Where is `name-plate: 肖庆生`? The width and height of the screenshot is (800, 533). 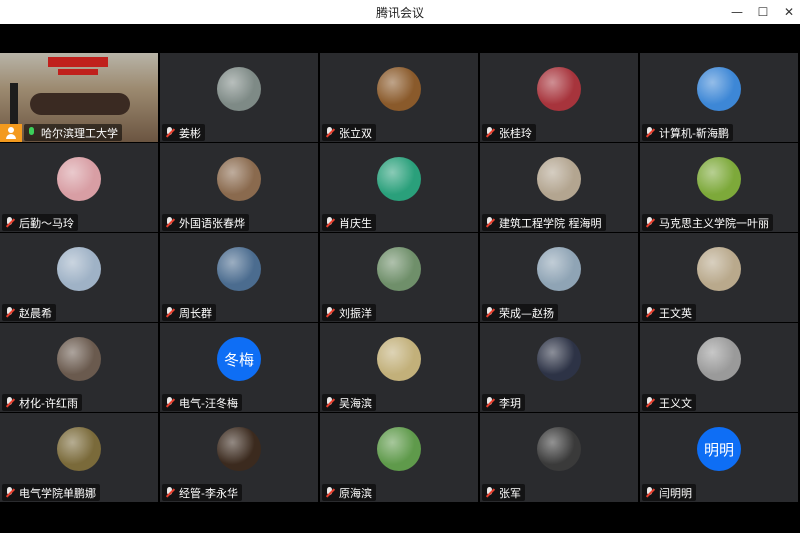 name-plate: 肖庆生 is located at coordinates (349, 222).